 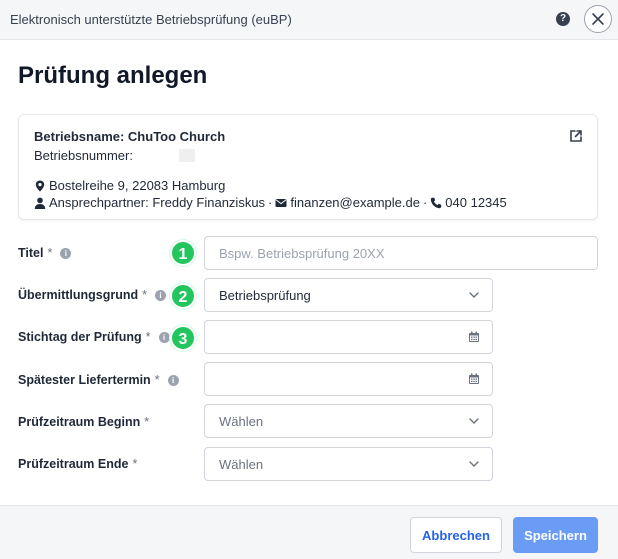 What do you see at coordinates (563, 19) in the screenshot?
I see `help-icon: ?` at bounding box center [563, 19].